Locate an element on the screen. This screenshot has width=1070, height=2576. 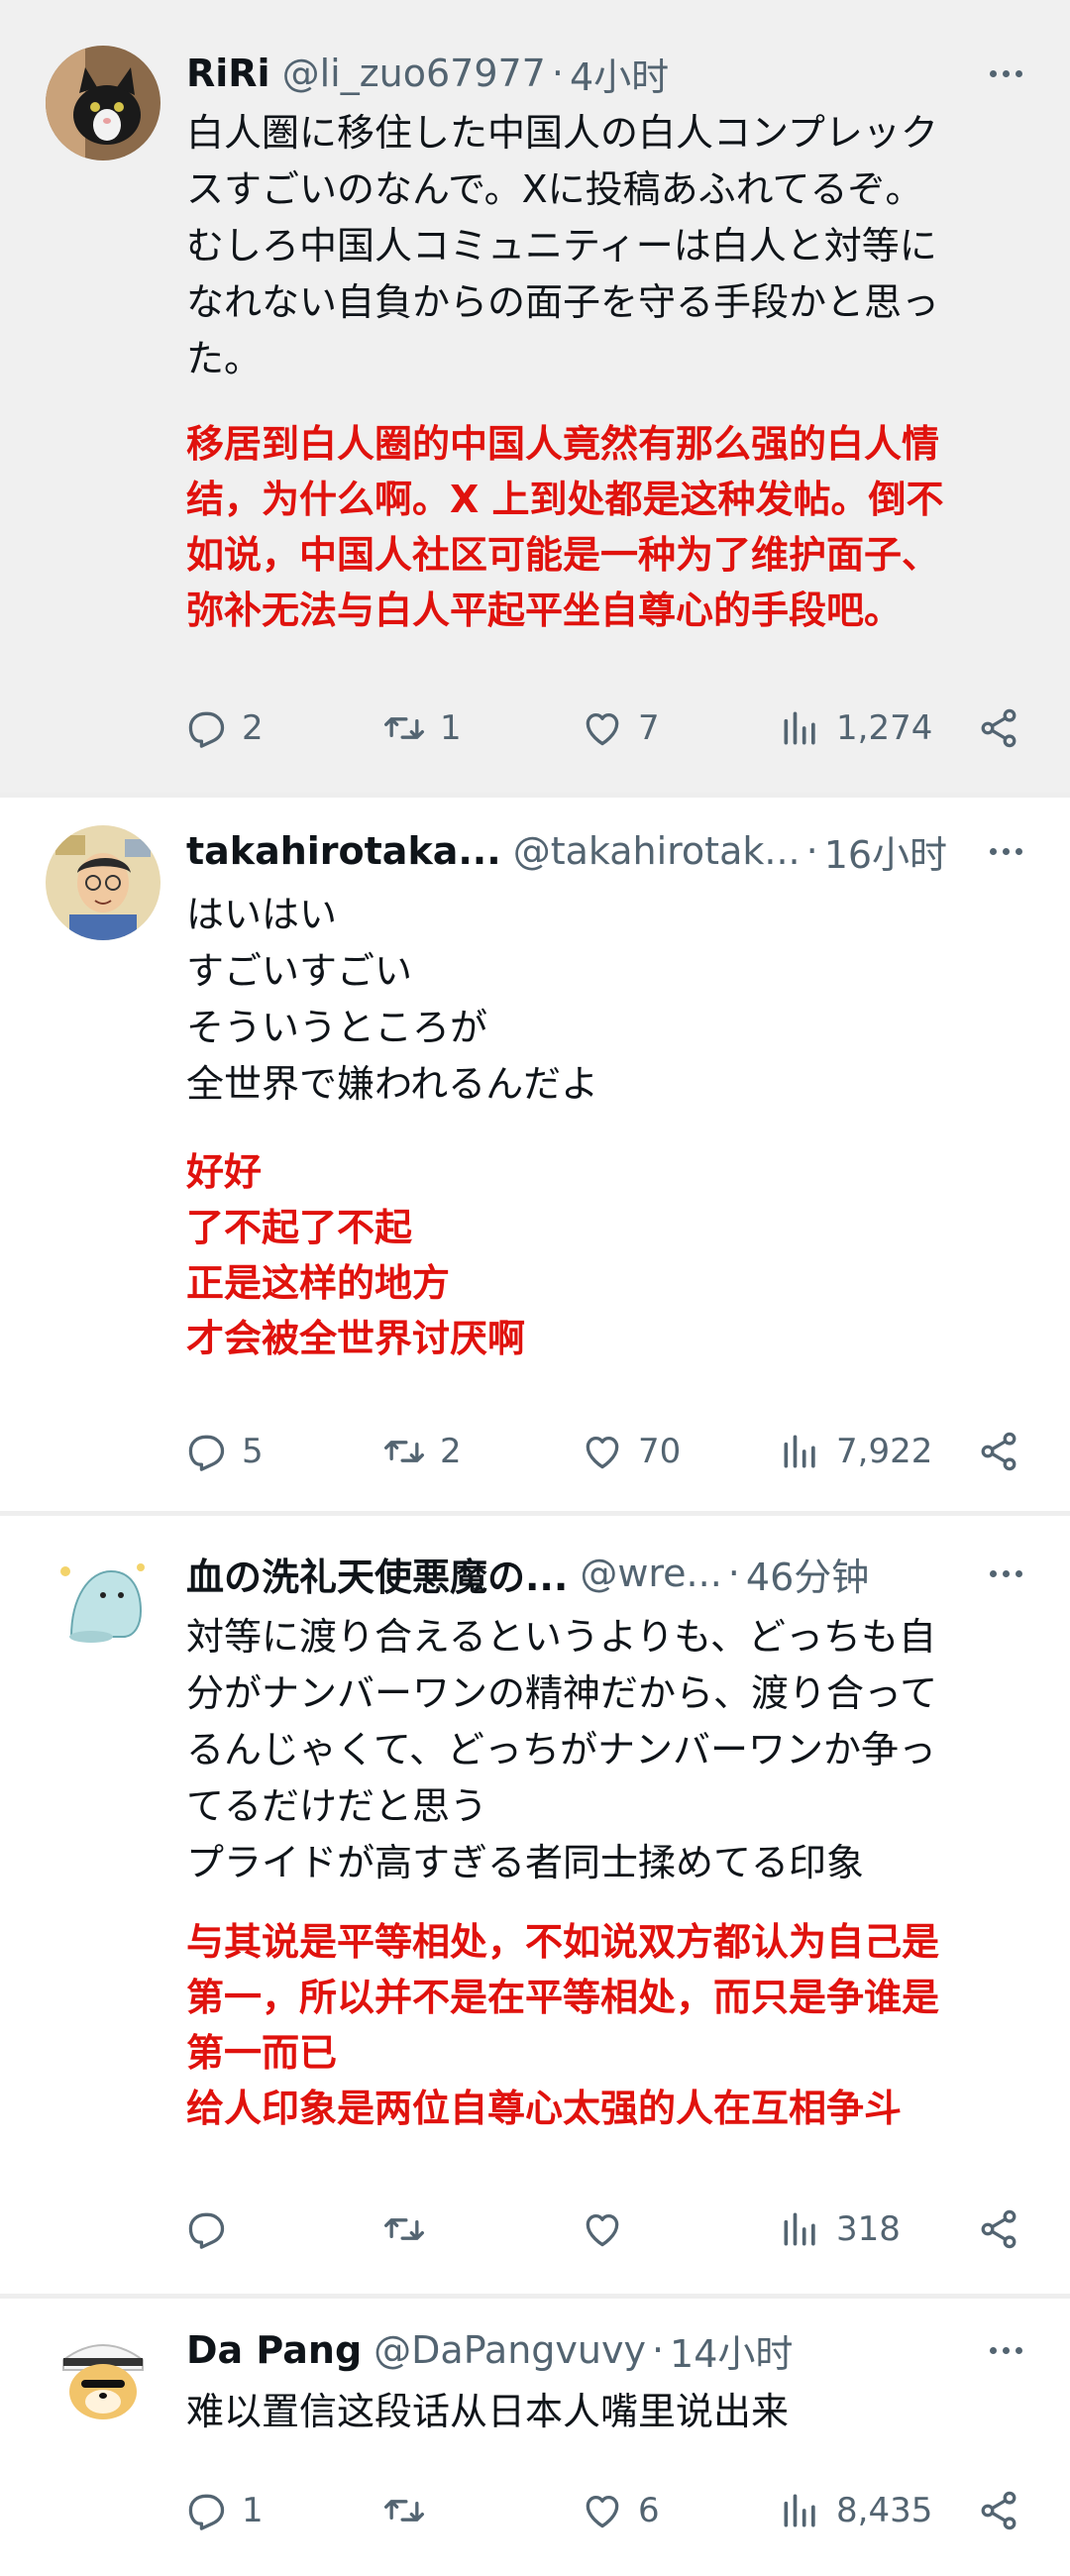
text-line: すごいすごい is located at coordinates (299, 971).